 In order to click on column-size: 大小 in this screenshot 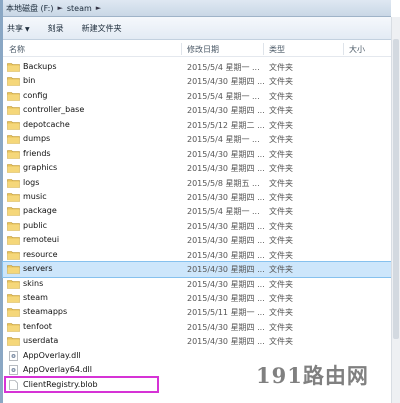, I will do `click(357, 49)`.